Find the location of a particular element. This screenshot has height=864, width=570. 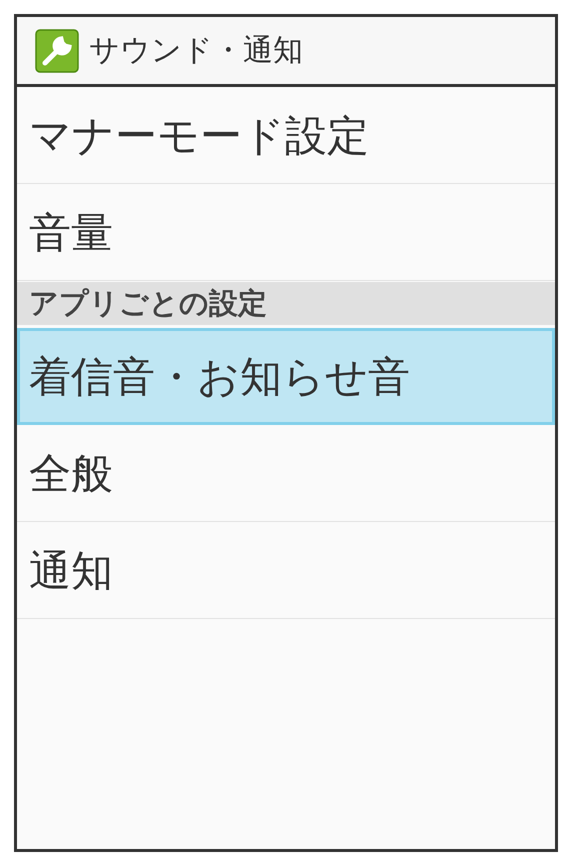

menu-item: マナーモード設定 is located at coordinates (286, 135).